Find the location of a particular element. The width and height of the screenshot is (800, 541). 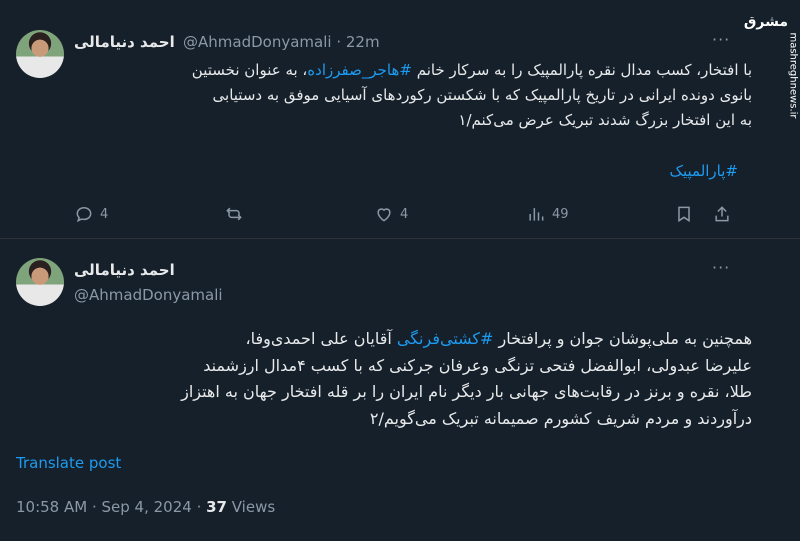

bookmark-icon is located at coordinates (684, 214).